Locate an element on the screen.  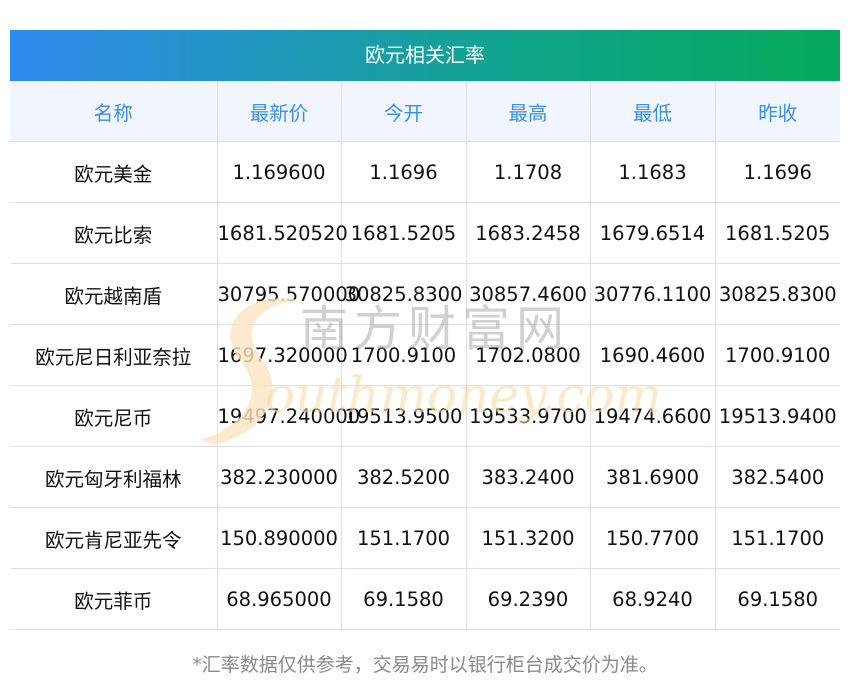
footer-disclaimer: *汇率数据仅供参考，交易易时以银行柜台成交价为准。 is located at coordinates (425, 665).